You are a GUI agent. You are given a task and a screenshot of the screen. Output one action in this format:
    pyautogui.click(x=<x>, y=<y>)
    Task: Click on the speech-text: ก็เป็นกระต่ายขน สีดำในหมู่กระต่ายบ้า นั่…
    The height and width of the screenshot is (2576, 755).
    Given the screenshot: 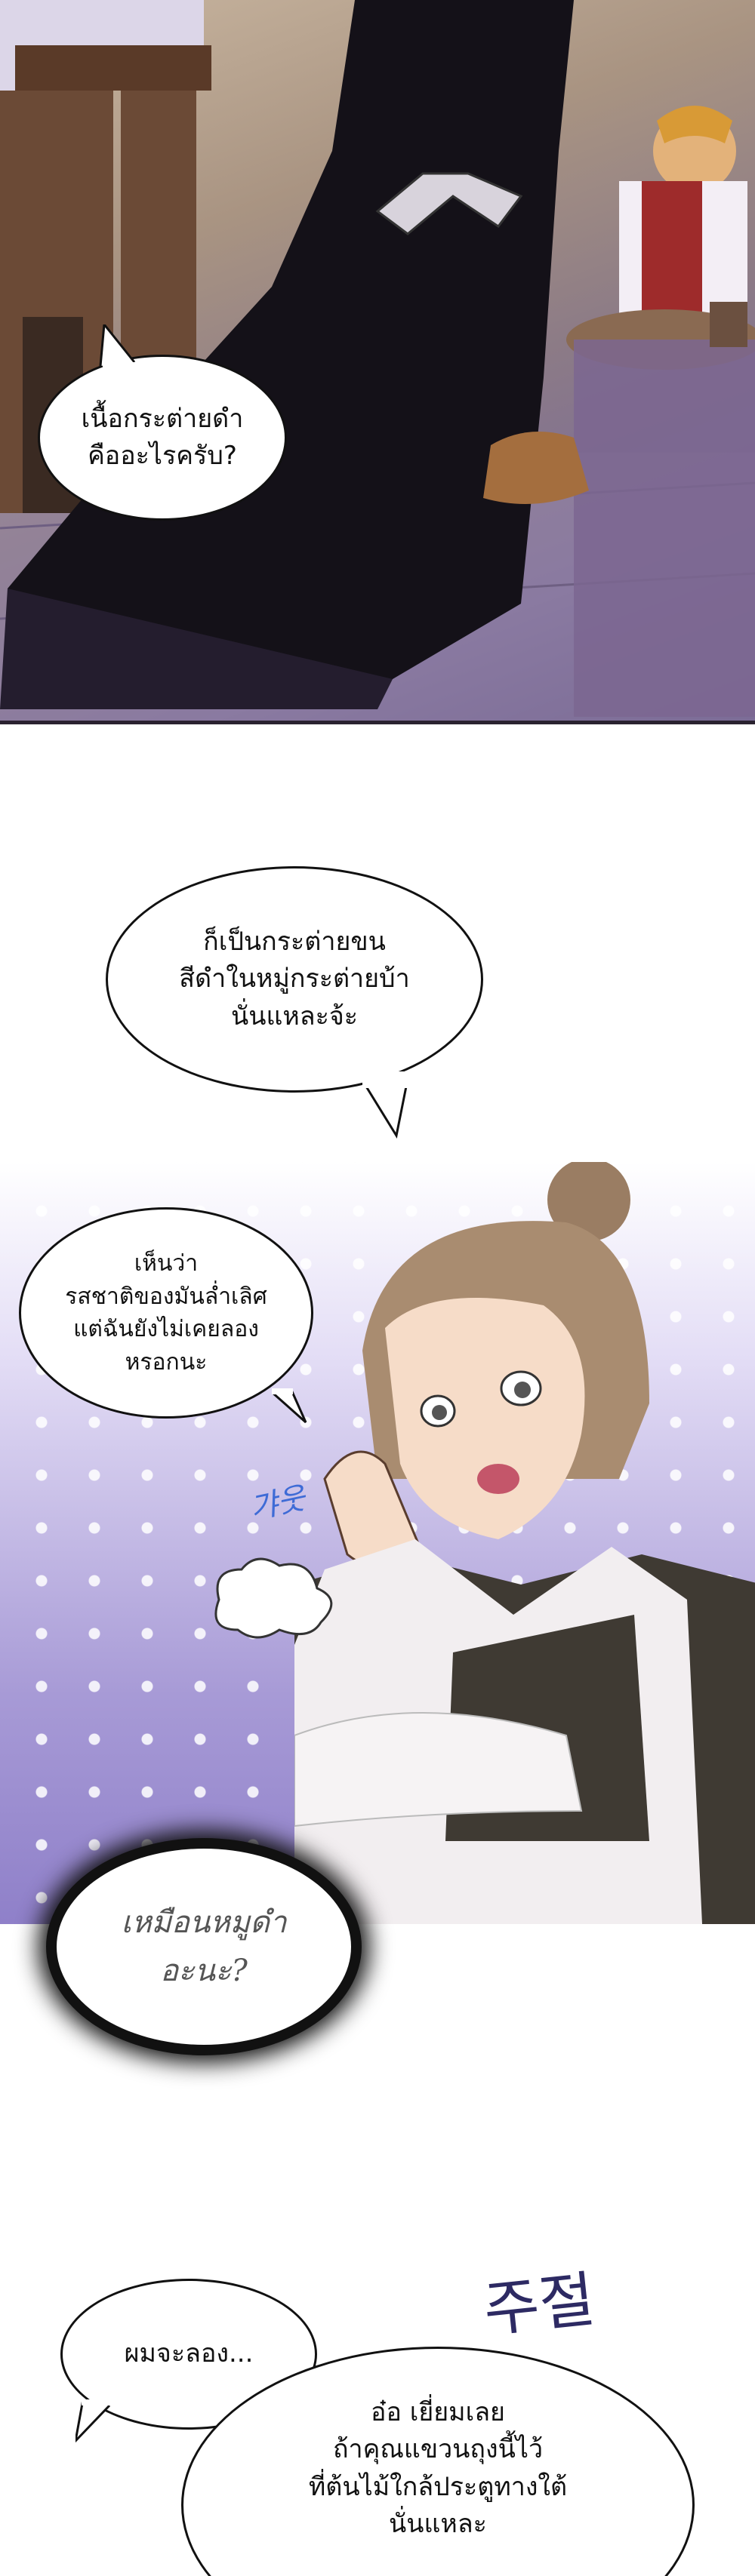 What is the action you would take?
    pyautogui.click(x=295, y=979)
    